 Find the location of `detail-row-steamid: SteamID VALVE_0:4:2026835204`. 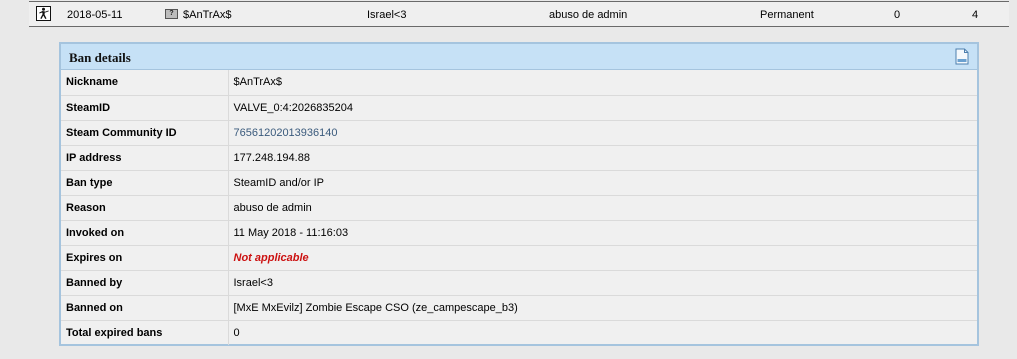

detail-row-steamid: SteamID VALVE_0:4:2026835204 is located at coordinates (519, 108).